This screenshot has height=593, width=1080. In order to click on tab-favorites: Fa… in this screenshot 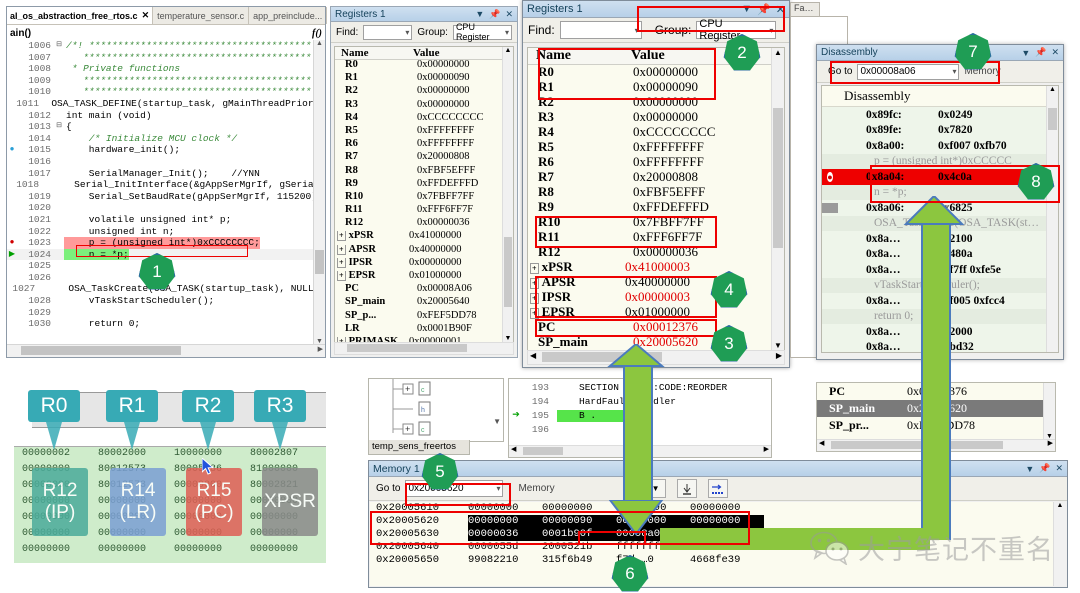, I will do `click(805, 9)`.